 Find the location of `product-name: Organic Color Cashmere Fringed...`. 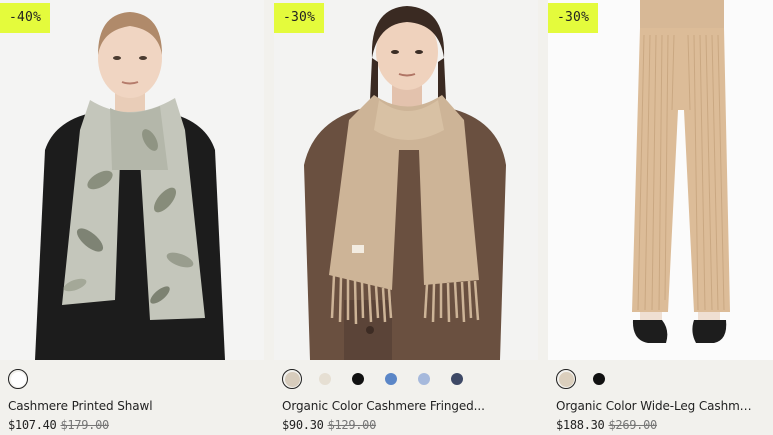

product-name: Organic Color Cashmere Fringed... is located at coordinates (407, 406).